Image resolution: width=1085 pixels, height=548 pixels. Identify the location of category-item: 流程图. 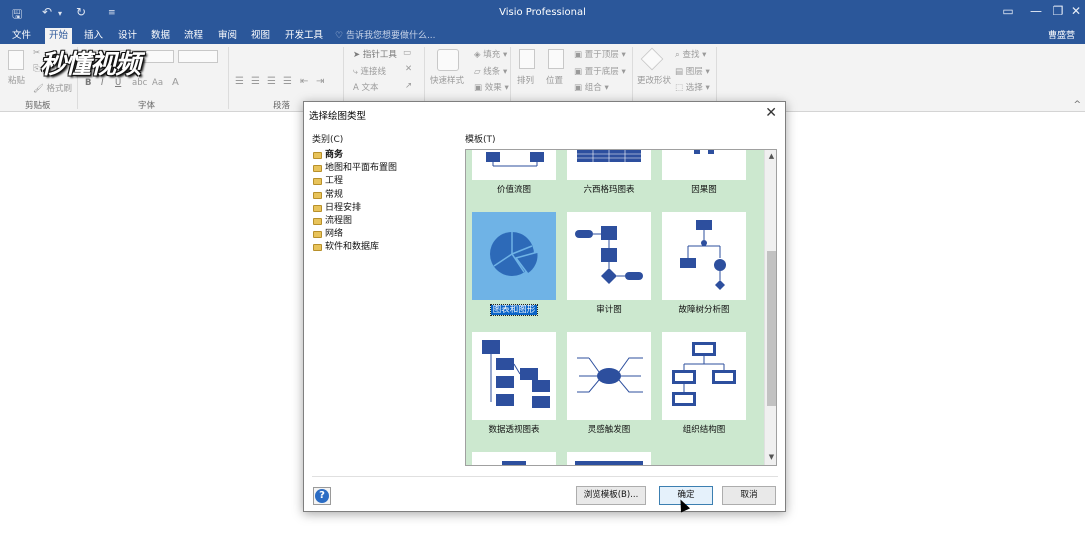
(383, 221).